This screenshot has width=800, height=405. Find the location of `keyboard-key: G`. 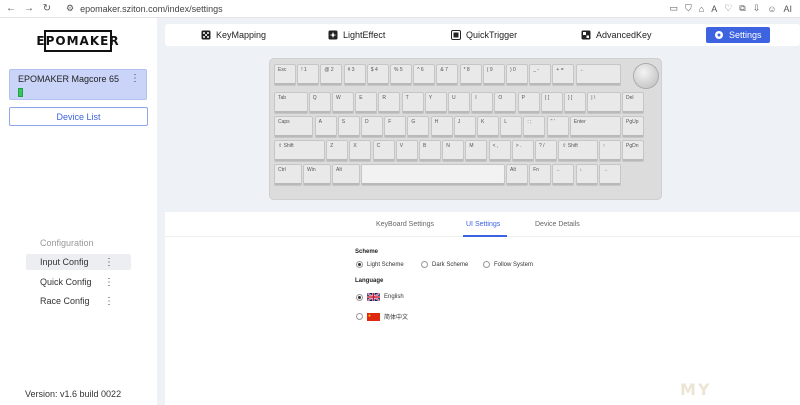

keyboard-key: G is located at coordinates (418, 127).